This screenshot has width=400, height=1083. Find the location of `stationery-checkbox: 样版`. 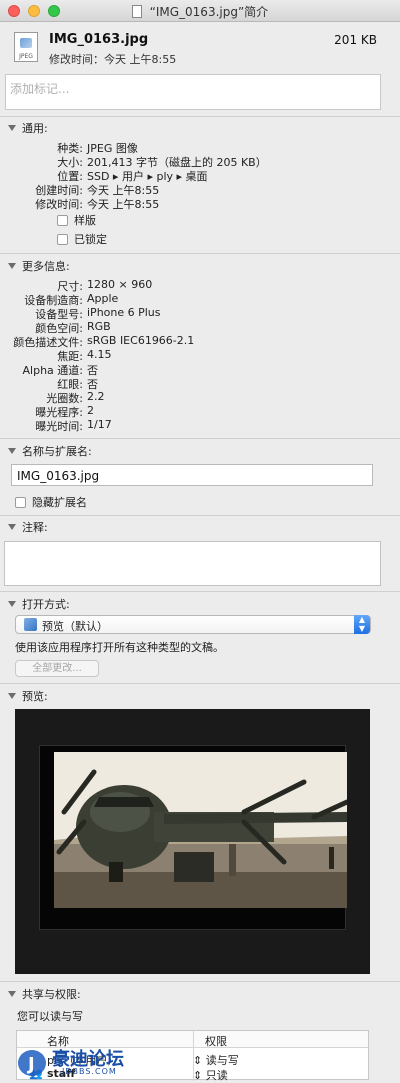

stationery-checkbox: 样版 is located at coordinates (76, 220).